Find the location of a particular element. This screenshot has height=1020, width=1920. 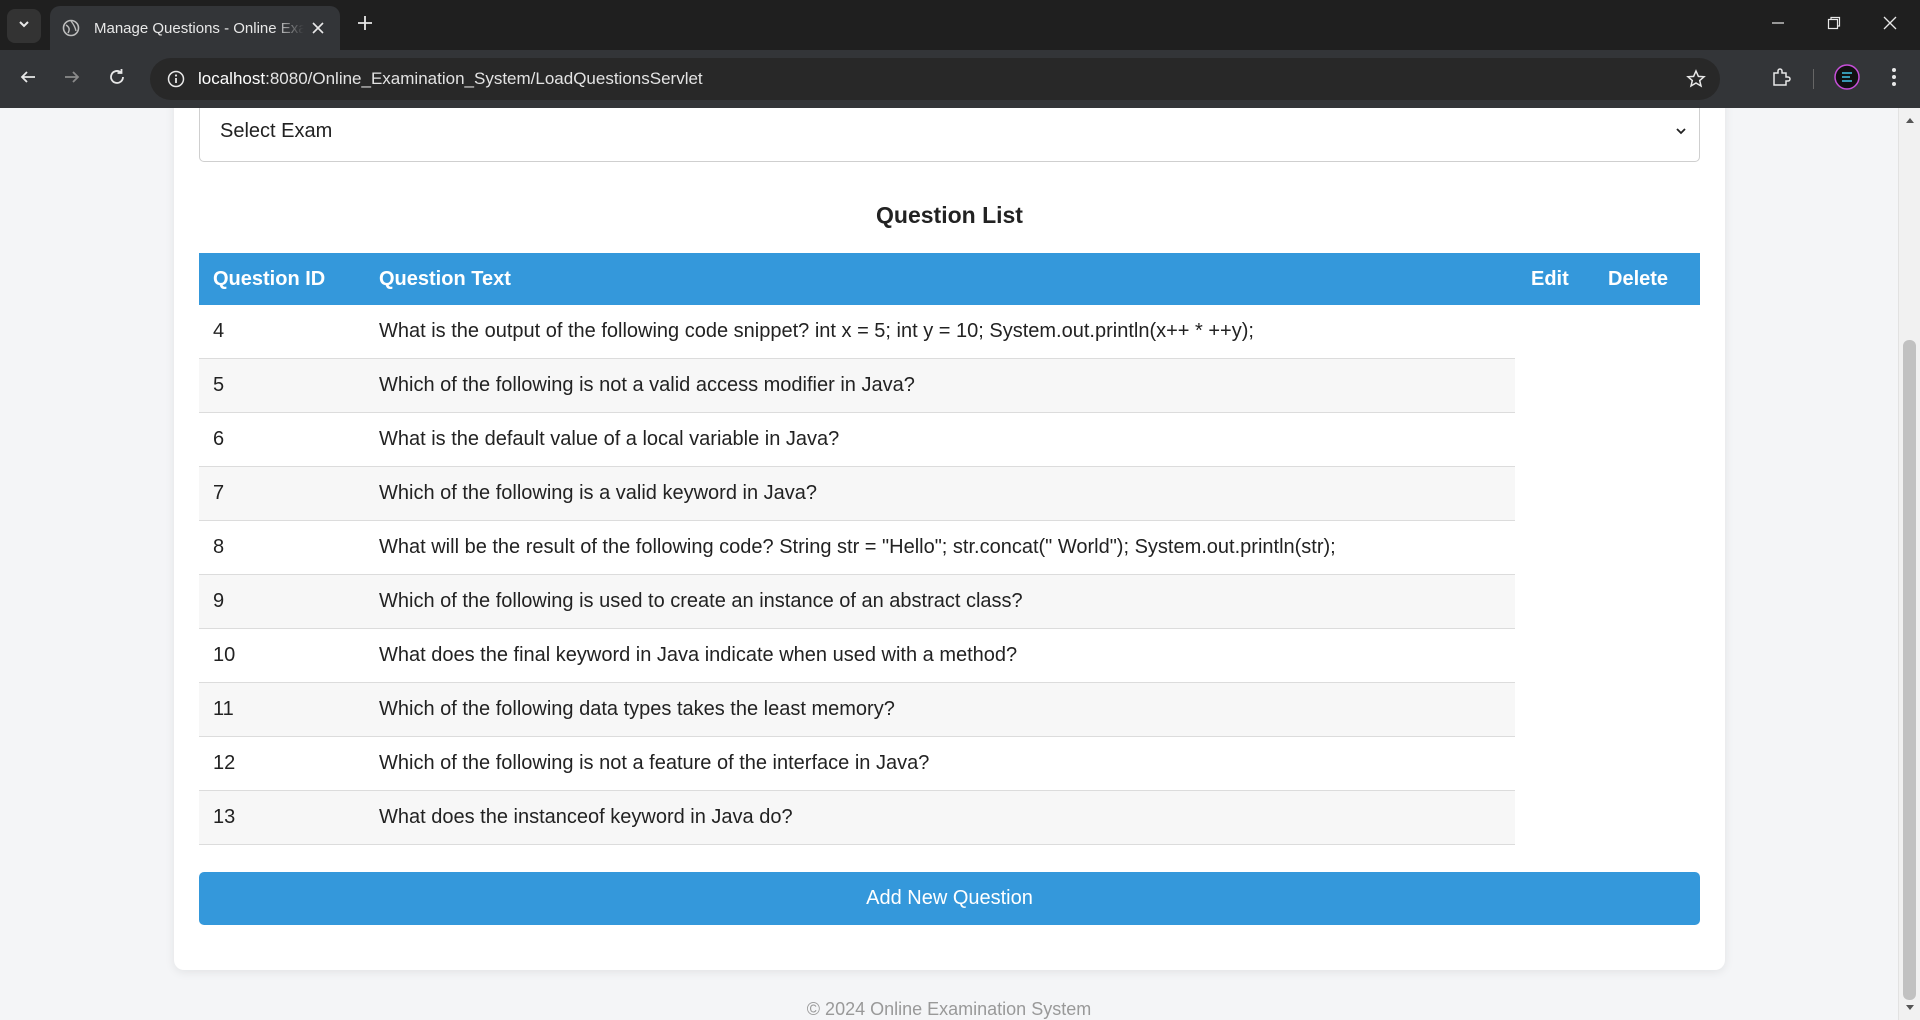

back-button is located at coordinates (28, 79).